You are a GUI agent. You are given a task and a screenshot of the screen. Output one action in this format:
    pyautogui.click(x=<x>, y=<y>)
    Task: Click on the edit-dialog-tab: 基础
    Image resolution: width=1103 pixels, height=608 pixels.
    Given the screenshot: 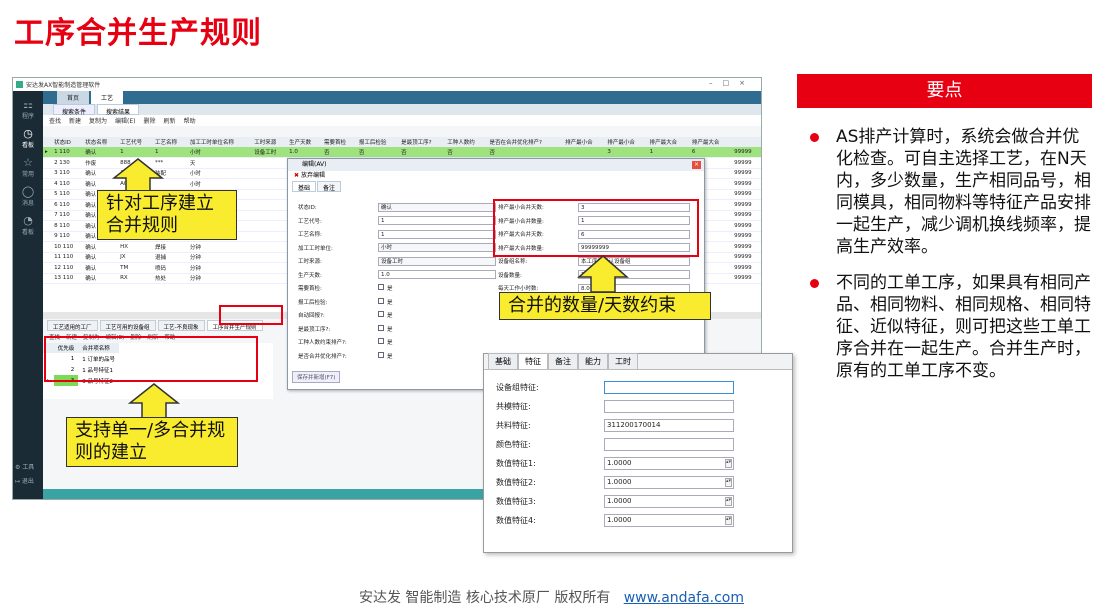 What is the action you would take?
    pyautogui.click(x=304, y=186)
    